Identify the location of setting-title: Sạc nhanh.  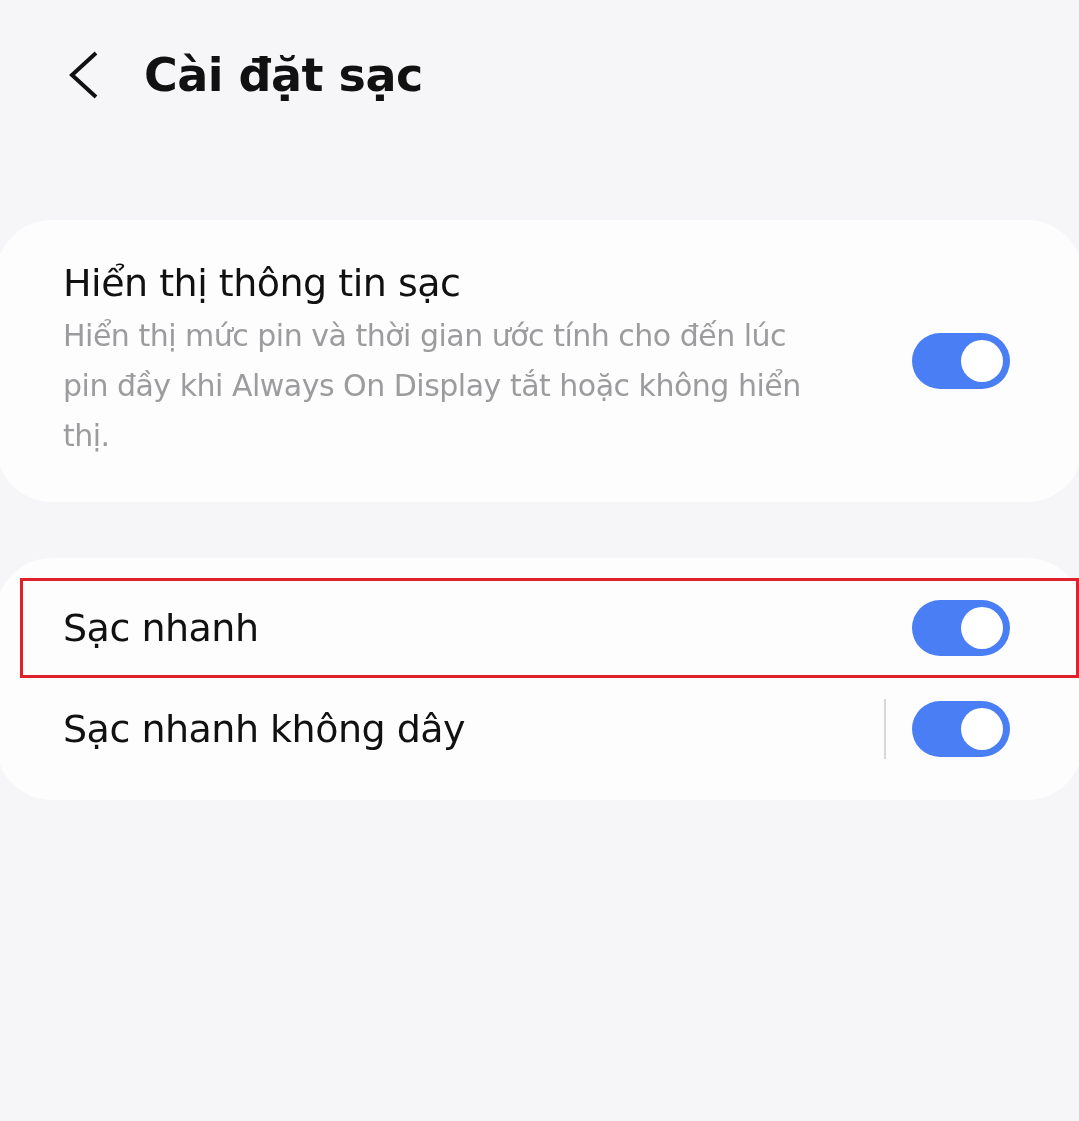
(161, 628).